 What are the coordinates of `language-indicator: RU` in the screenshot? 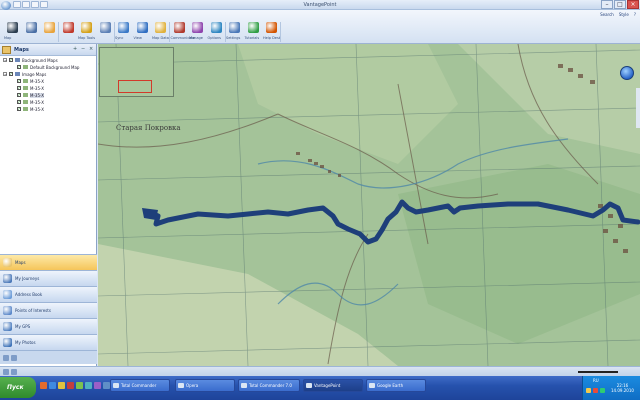 It's located at (596, 380).